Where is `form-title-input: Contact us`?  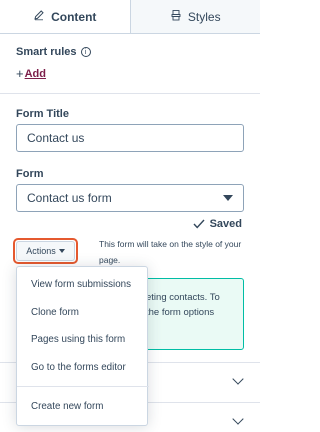 form-title-input: Contact us is located at coordinates (130, 138).